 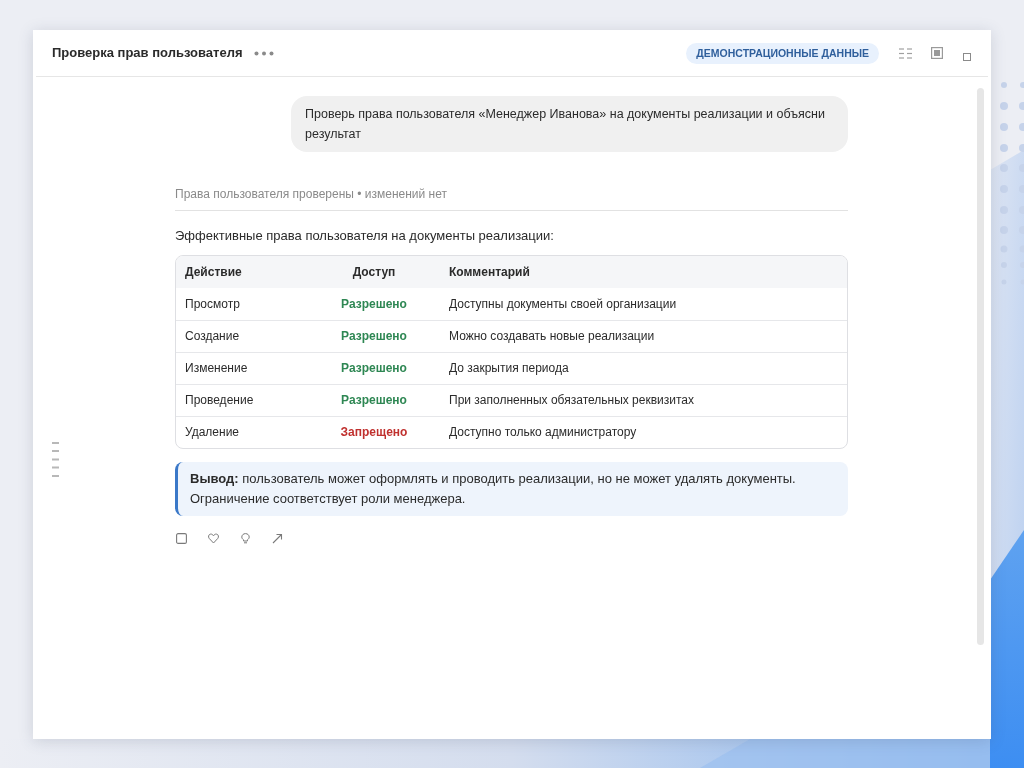 What do you see at coordinates (181, 538) in the screenshot?
I see `copy-icon` at bounding box center [181, 538].